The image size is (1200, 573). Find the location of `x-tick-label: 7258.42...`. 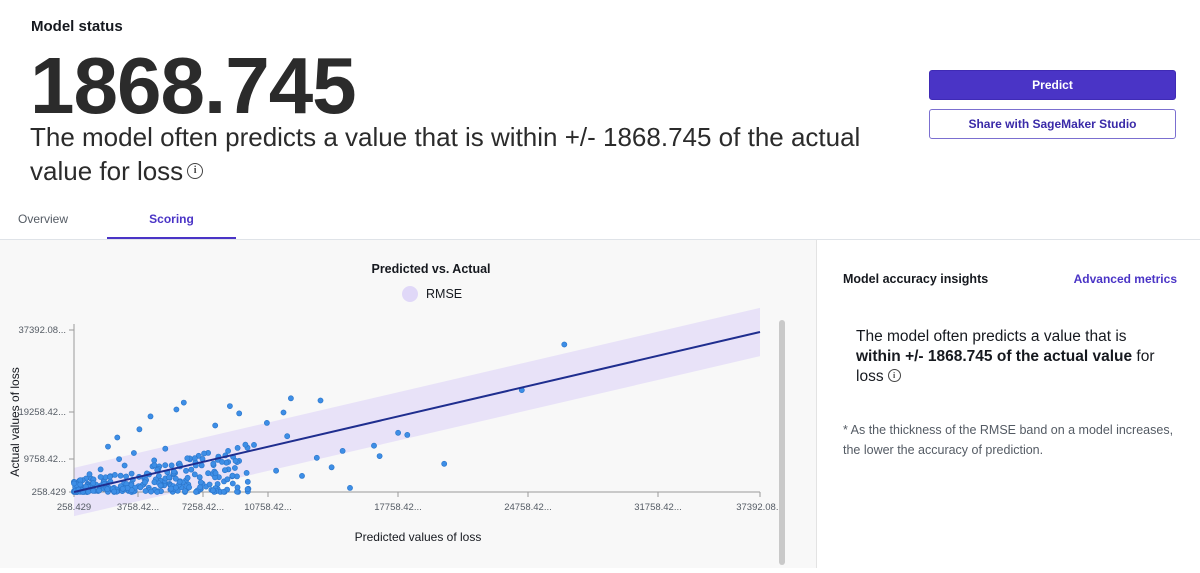

x-tick-label: 7258.42... is located at coordinates (203, 507).